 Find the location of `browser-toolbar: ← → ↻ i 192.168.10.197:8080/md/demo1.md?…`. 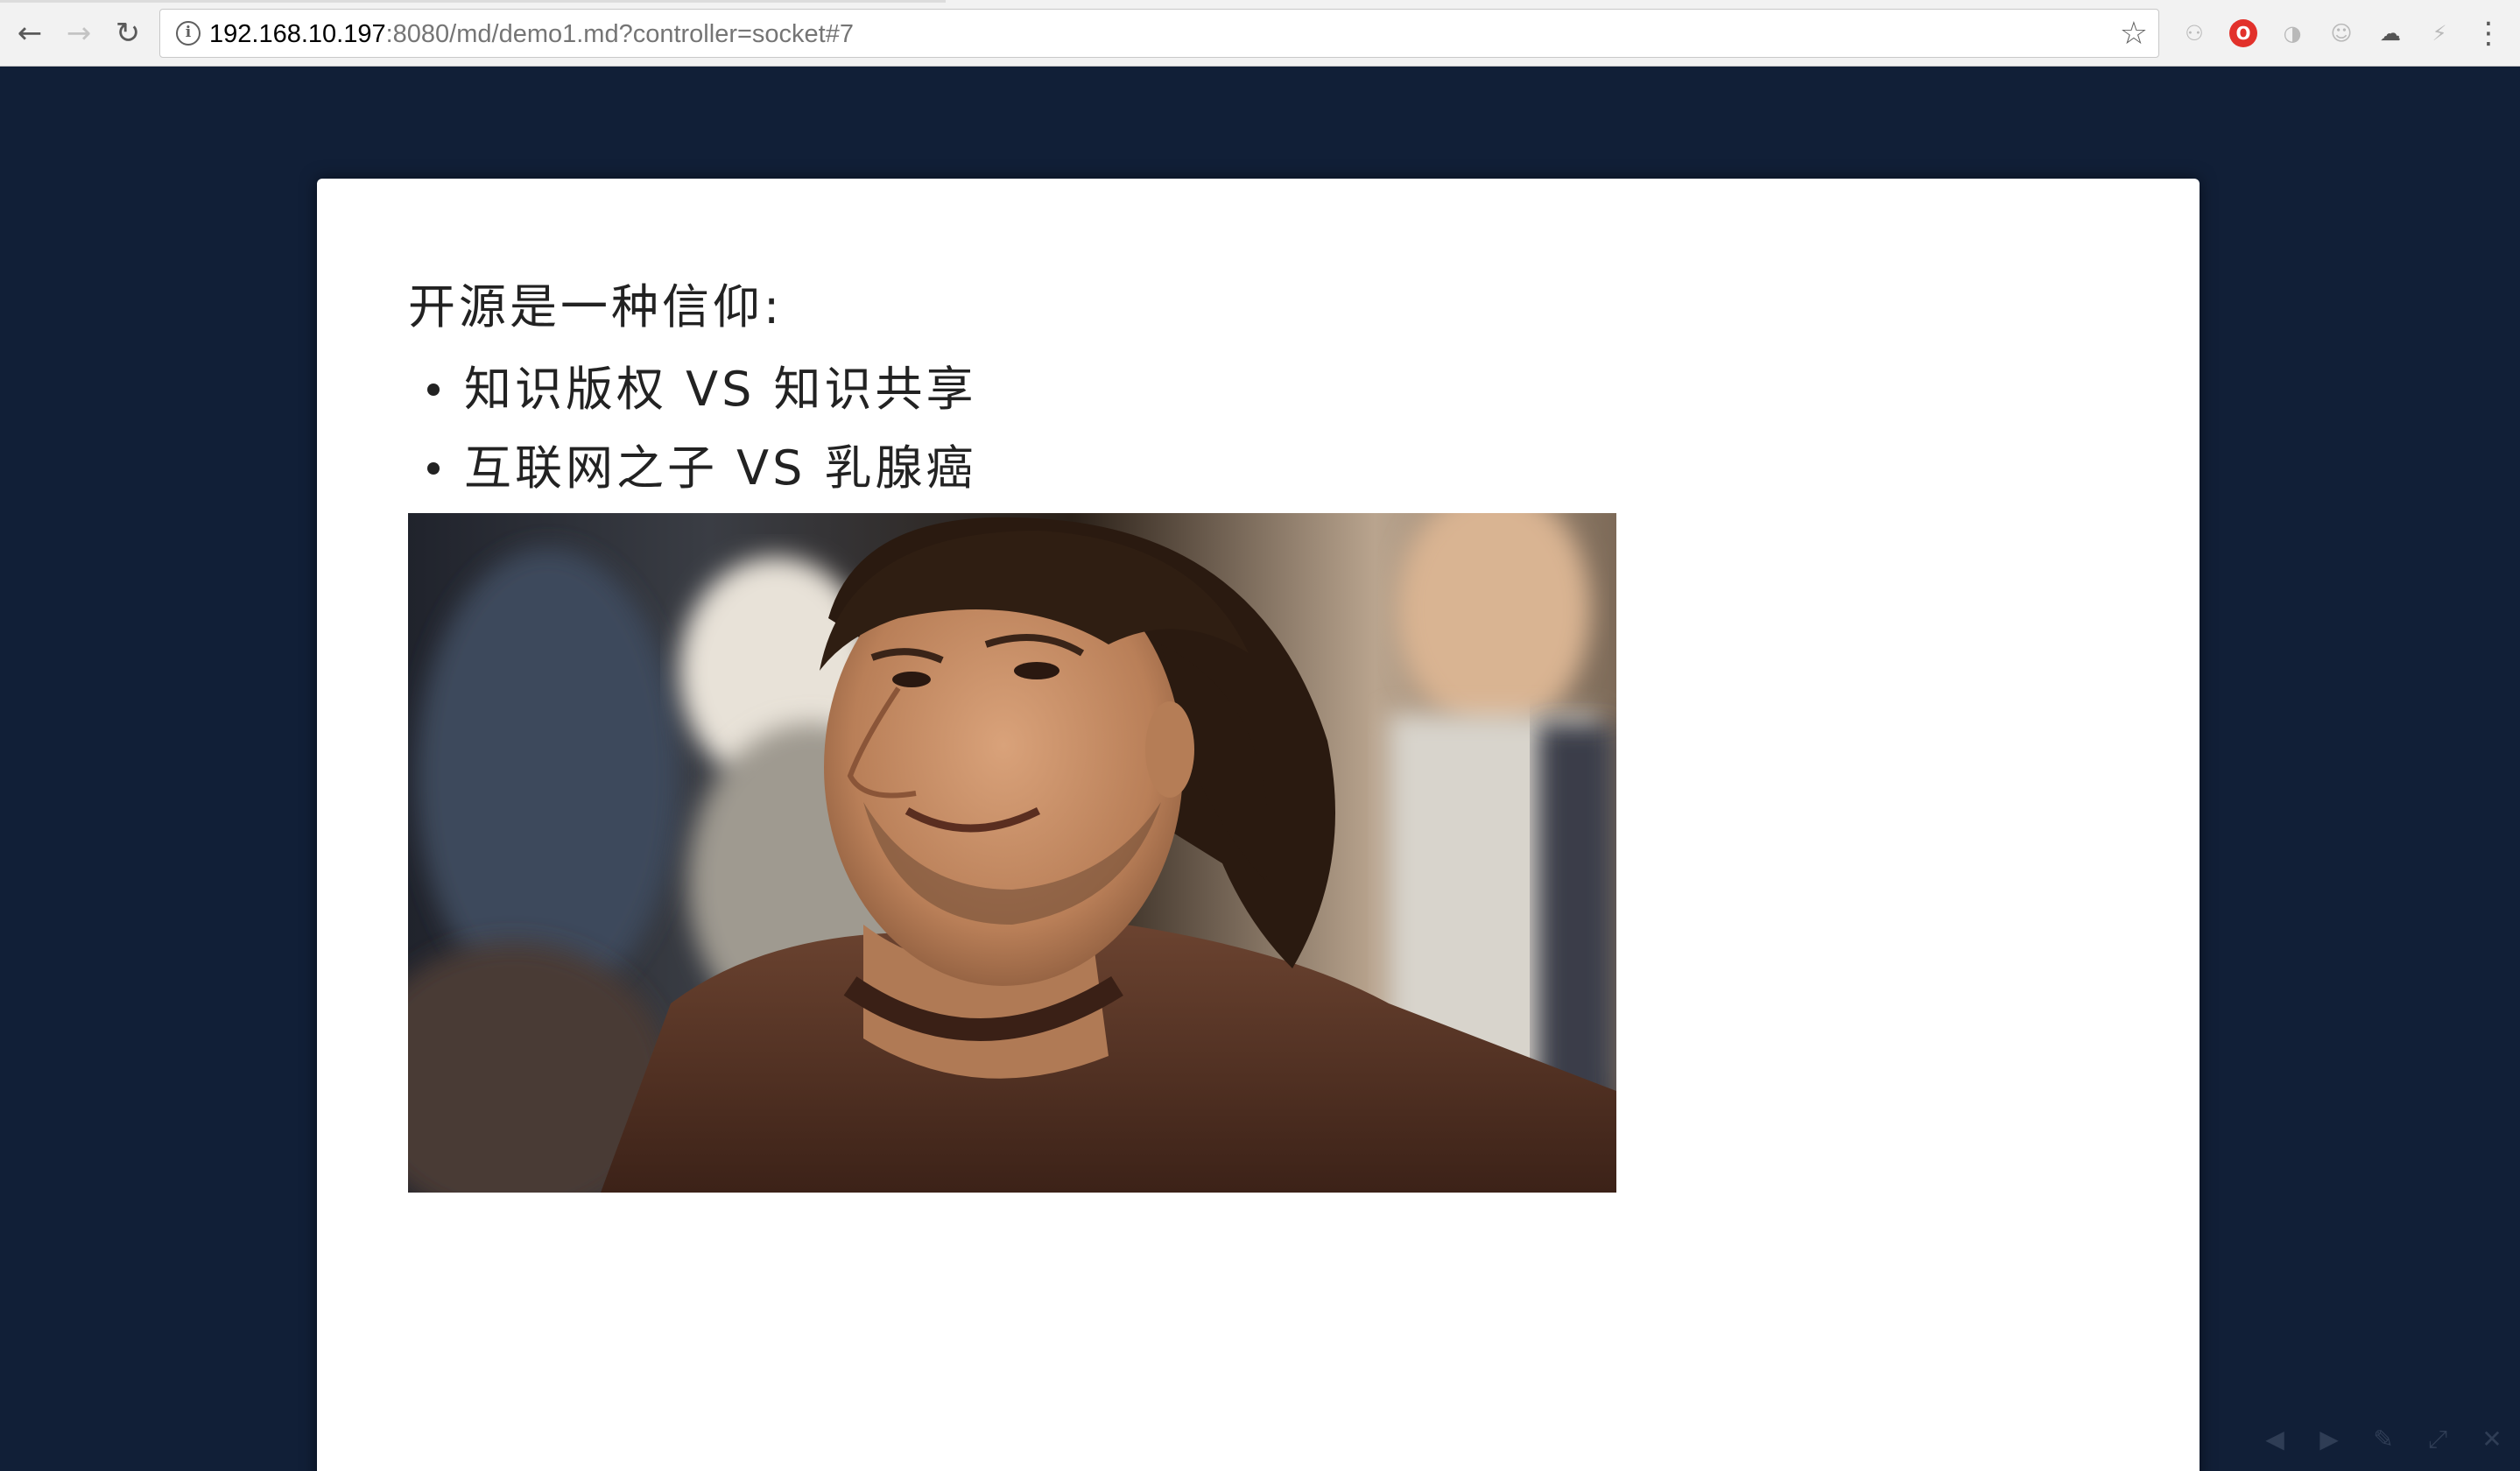

browser-toolbar: ← → ↻ i 192.168.10.197:8080/md/demo1.md?… is located at coordinates (1260, 33).